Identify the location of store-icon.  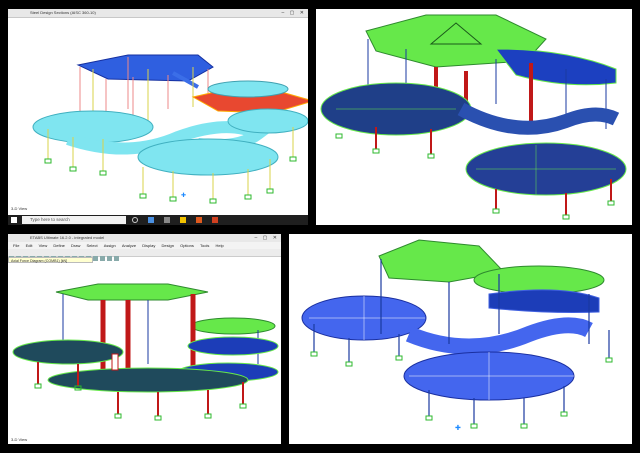
(167, 220).